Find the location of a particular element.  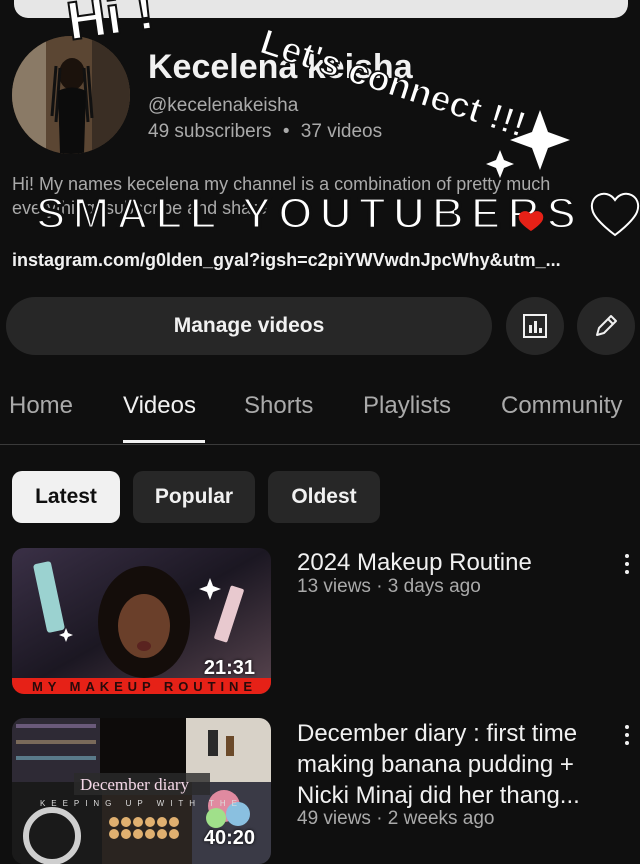

video-title: 2024 Makeup Routine is located at coordinates (449, 562).